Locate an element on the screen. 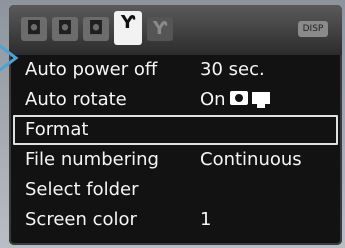 The height and width of the screenshot is (248, 345). menu-item-label: Auto power off is located at coordinates (91, 69).